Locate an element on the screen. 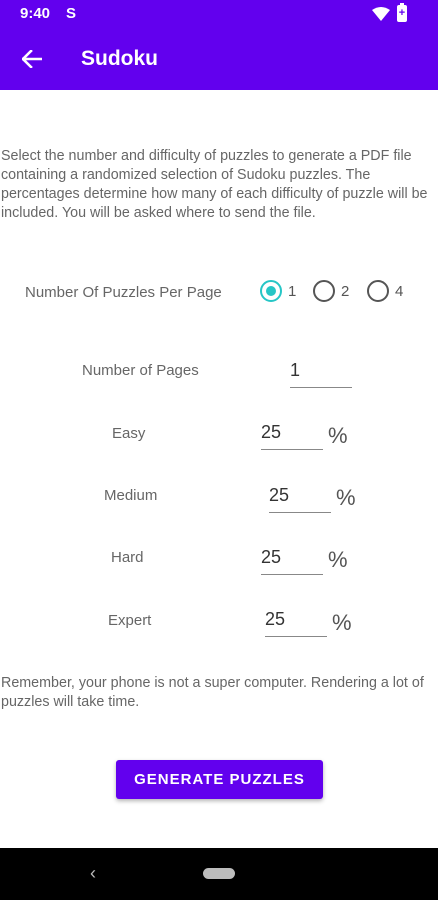  status-time: 9:40 is located at coordinates (35, 13).